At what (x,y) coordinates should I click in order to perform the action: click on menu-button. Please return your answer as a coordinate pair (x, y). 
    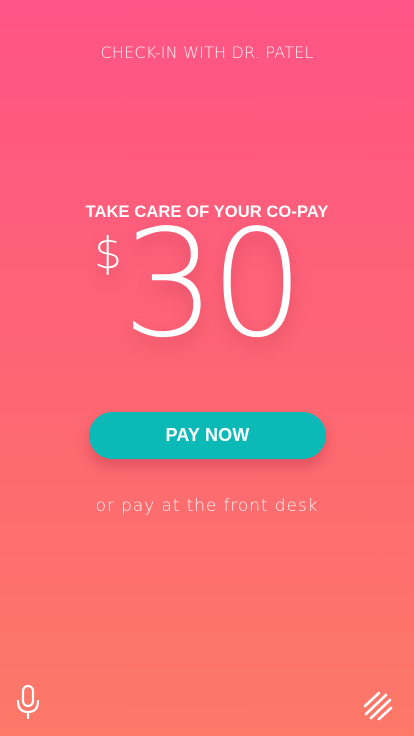
    Looking at the image, I should click on (378, 706).